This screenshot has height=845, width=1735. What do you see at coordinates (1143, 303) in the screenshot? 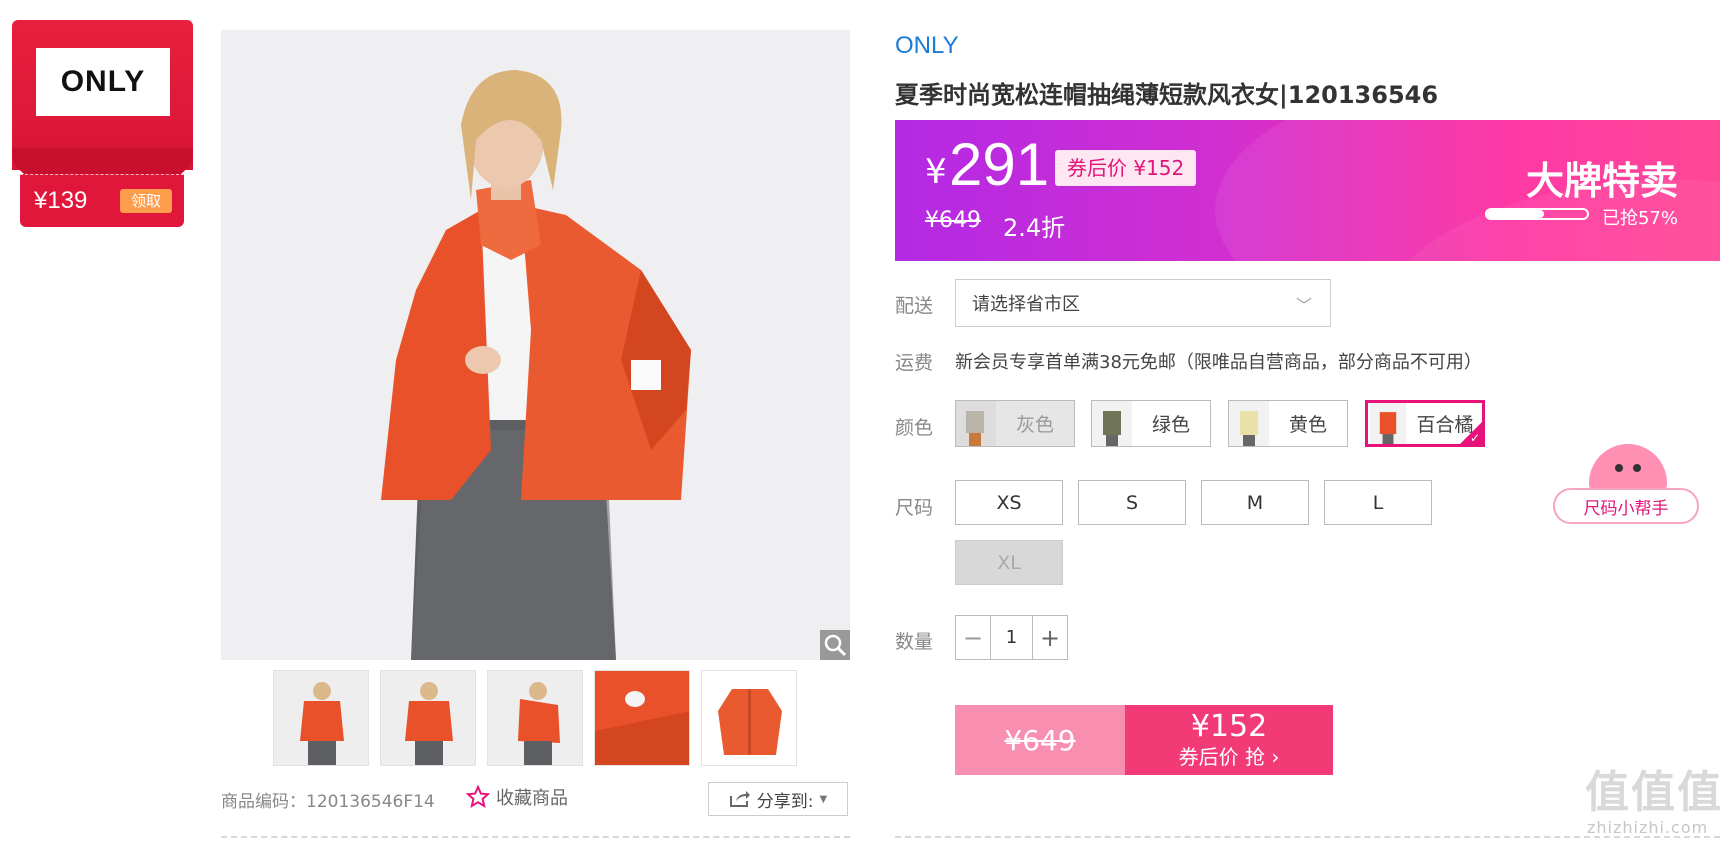
I see `delivery-region-select: 请选择省市区 ﹀` at bounding box center [1143, 303].